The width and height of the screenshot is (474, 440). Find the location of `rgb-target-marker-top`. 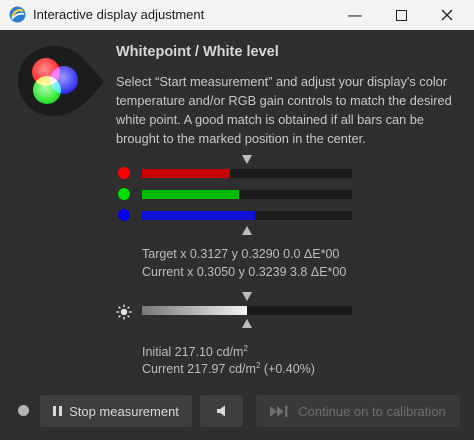

rgb-target-marker-top is located at coordinates (247, 159).